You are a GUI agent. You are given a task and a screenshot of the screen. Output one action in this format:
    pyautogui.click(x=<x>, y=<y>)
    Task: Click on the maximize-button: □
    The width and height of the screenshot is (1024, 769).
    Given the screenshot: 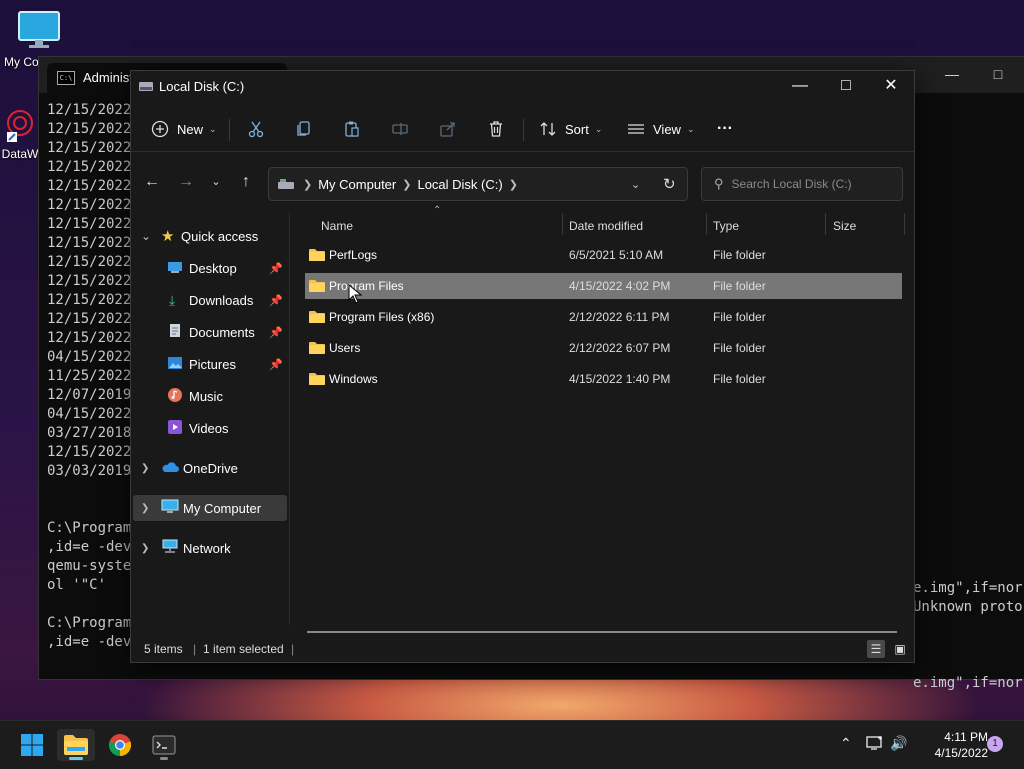 What is the action you would take?
    pyautogui.click(x=846, y=87)
    